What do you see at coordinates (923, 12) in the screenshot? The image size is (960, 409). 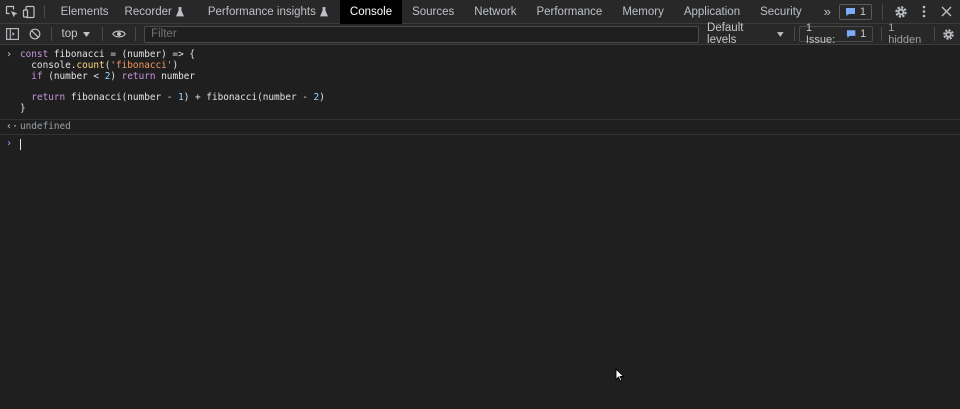 I see `kebab-menu-icon` at bounding box center [923, 12].